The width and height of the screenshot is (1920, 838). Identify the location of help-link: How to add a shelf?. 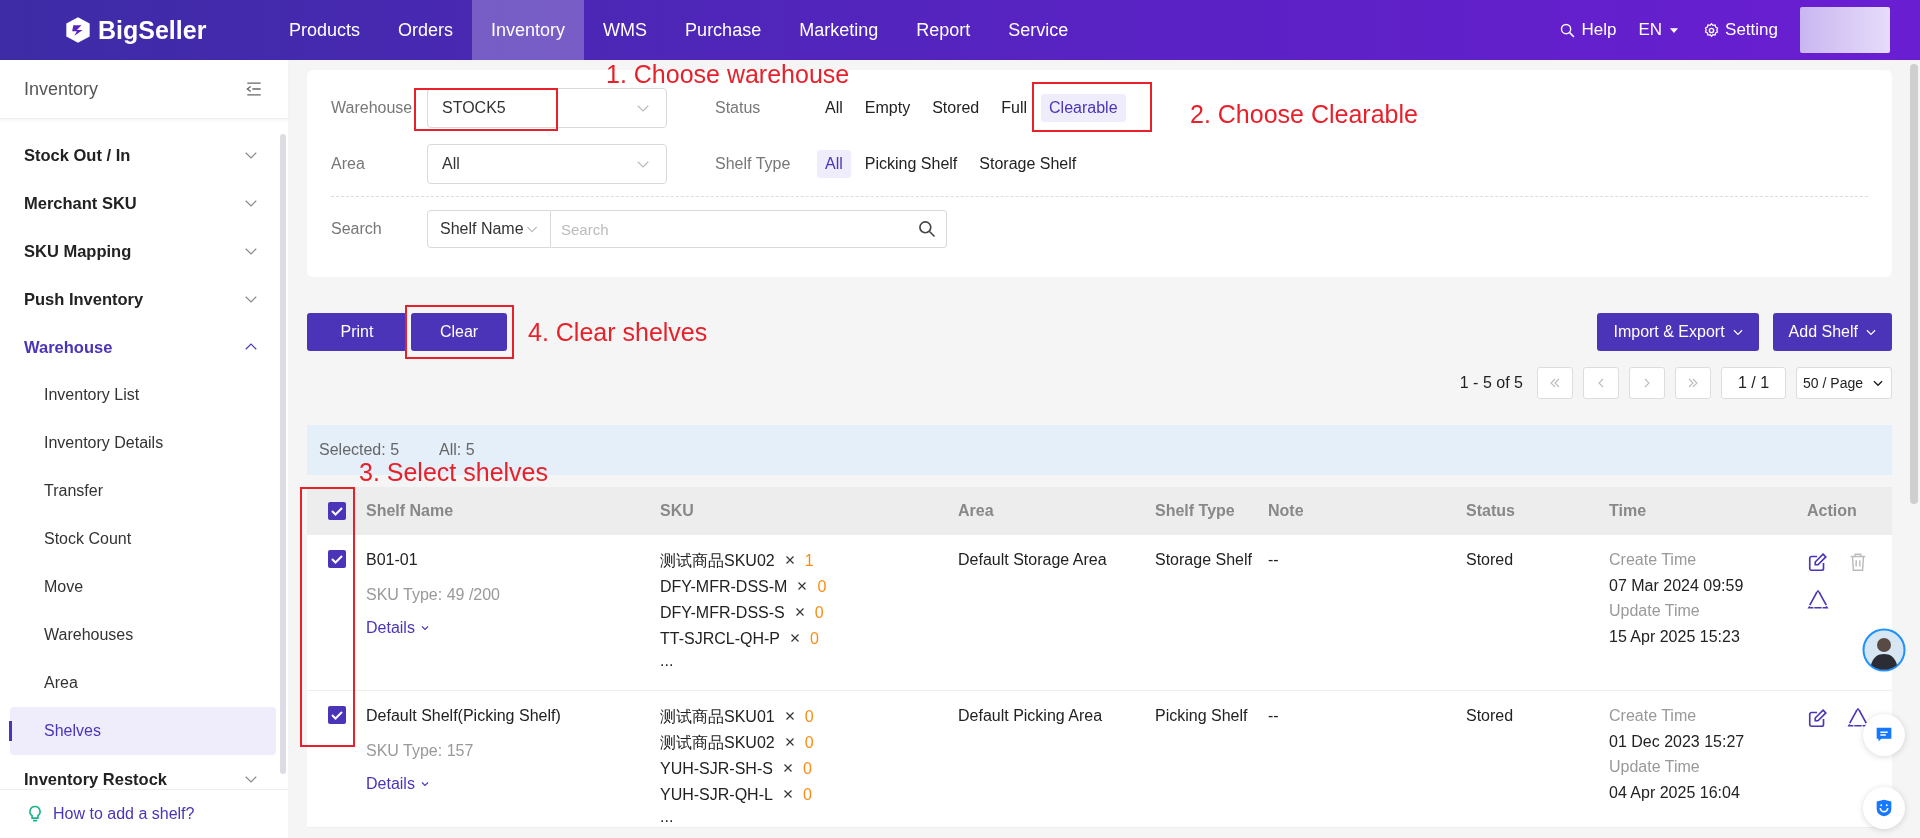
(124, 814).